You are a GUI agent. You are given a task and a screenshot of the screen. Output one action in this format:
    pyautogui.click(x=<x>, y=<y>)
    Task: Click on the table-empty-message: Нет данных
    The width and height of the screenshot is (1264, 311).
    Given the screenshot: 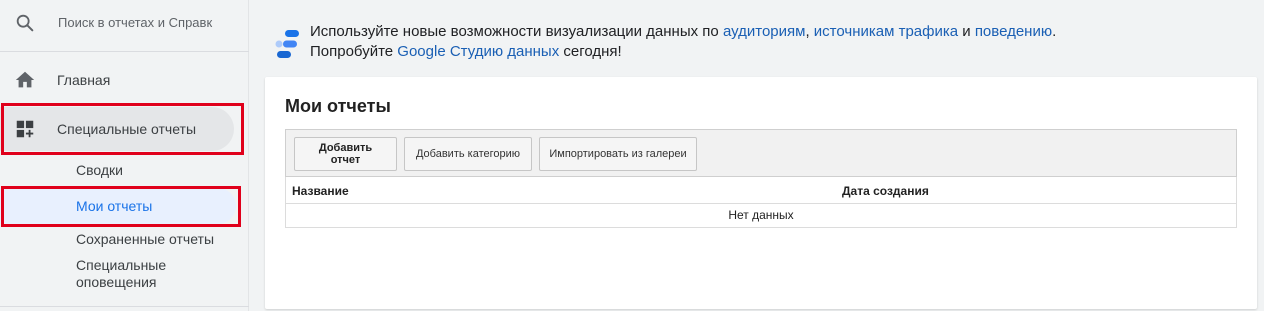 What is the action you would take?
    pyautogui.click(x=761, y=216)
    